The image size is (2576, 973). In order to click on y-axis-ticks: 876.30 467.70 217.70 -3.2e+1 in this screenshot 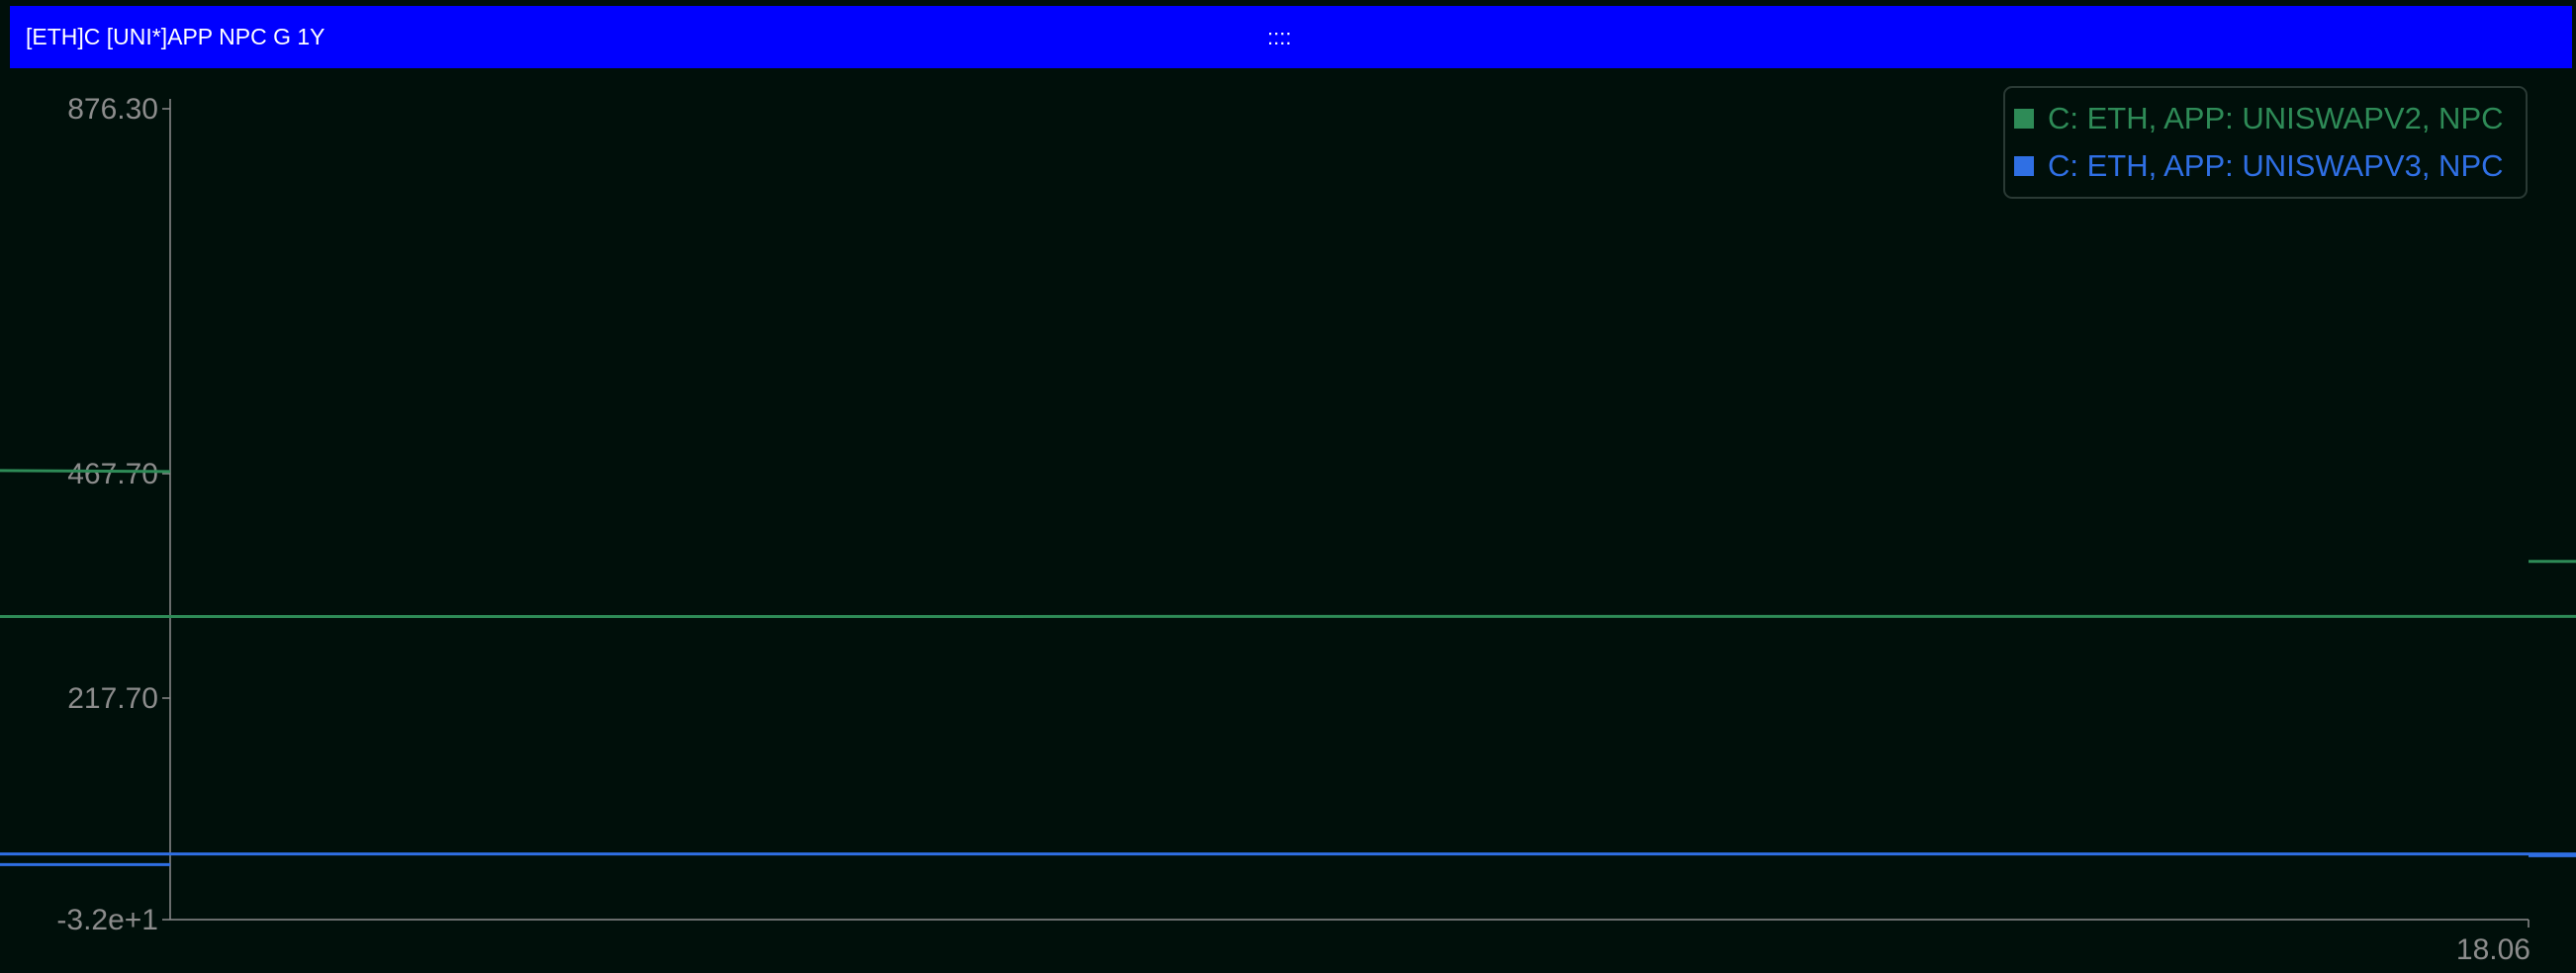, I will do `click(113, 514)`.